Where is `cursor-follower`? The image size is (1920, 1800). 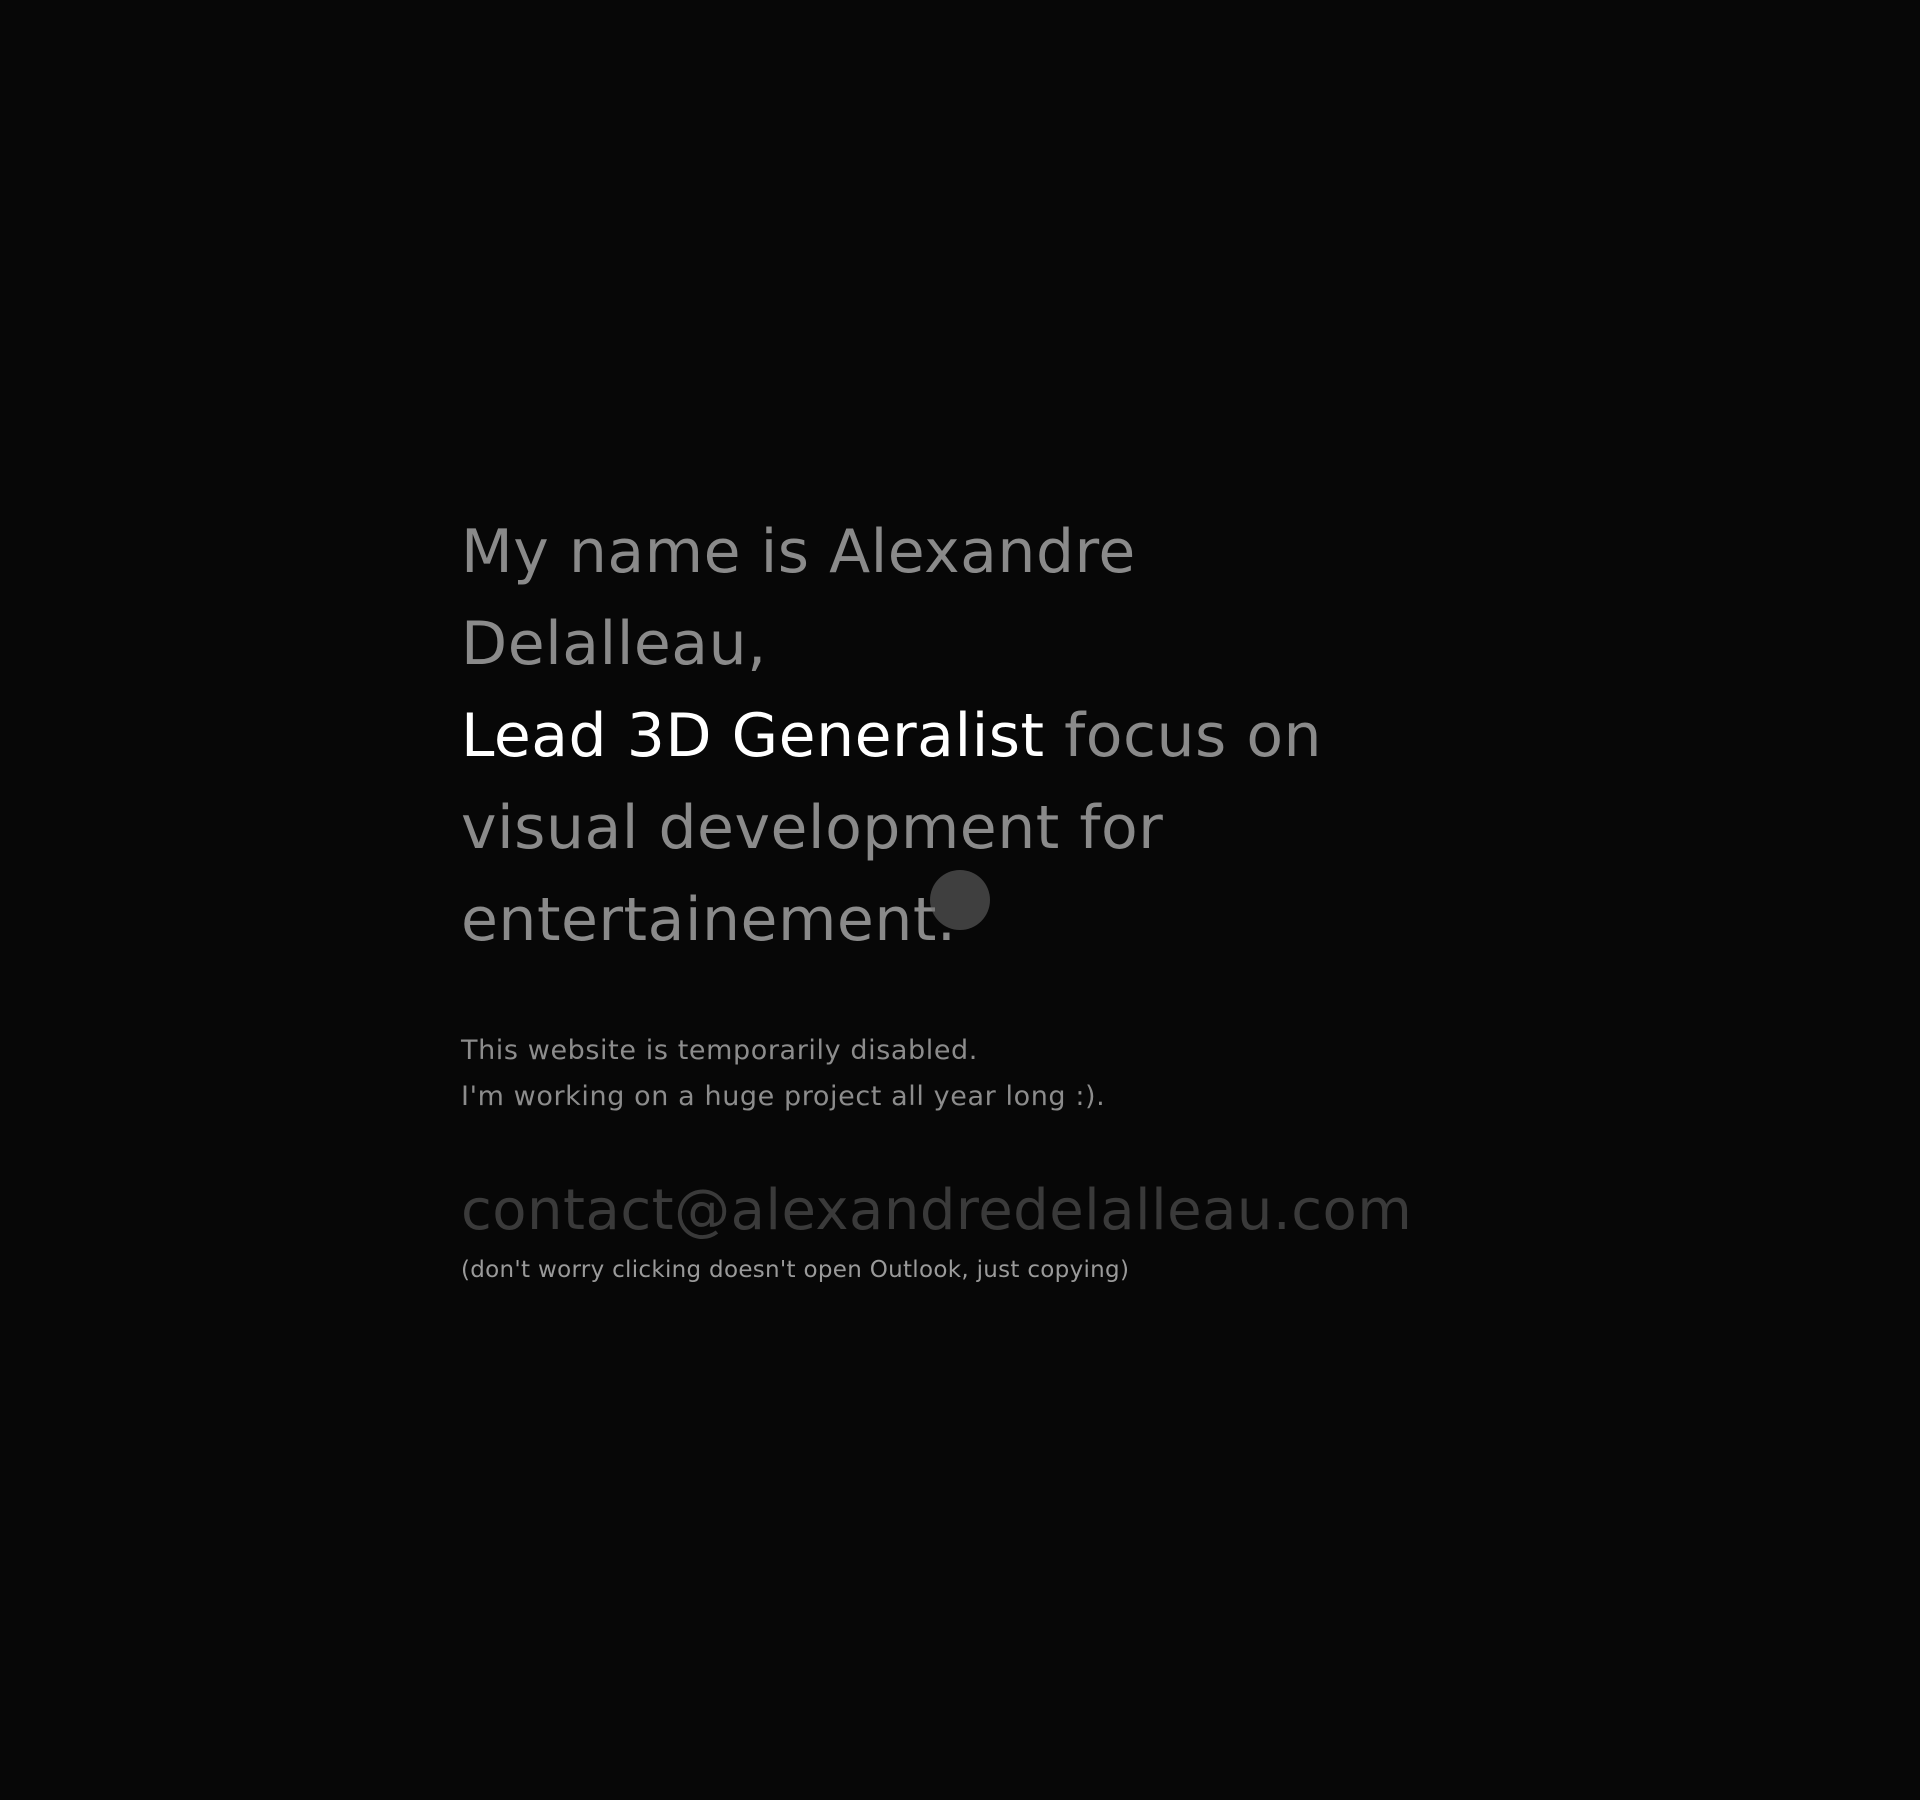 cursor-follower is located at coordinates (960, 900).